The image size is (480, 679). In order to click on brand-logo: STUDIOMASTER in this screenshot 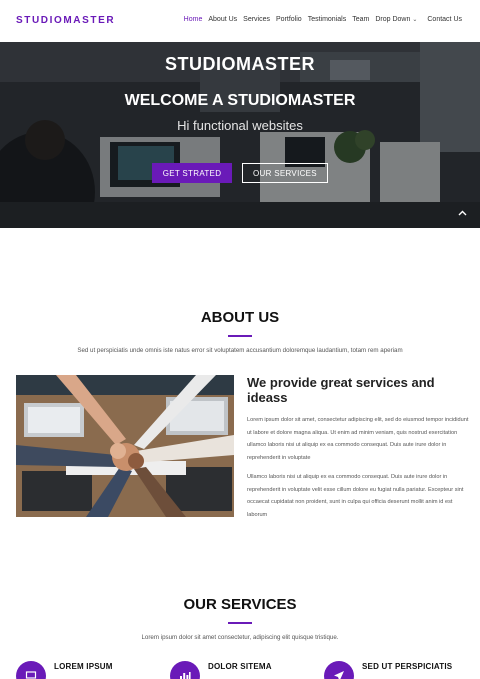, I will do `click(65, 20)`.